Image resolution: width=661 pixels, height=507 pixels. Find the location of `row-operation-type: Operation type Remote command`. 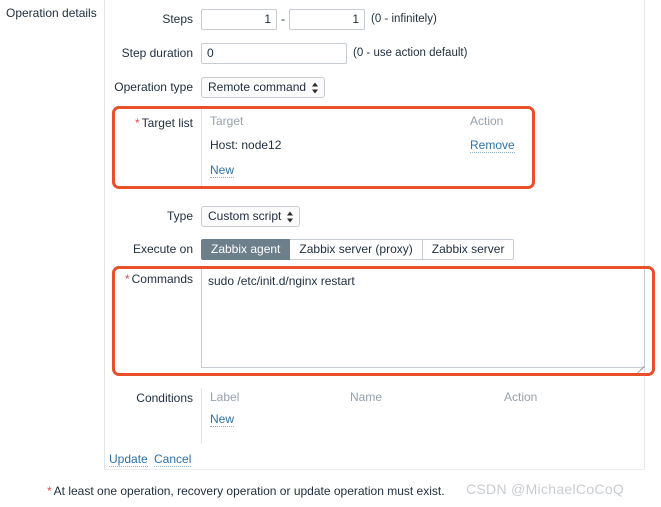

row-operation-type: Operation type Remote command is located at coordinates (374, 87).